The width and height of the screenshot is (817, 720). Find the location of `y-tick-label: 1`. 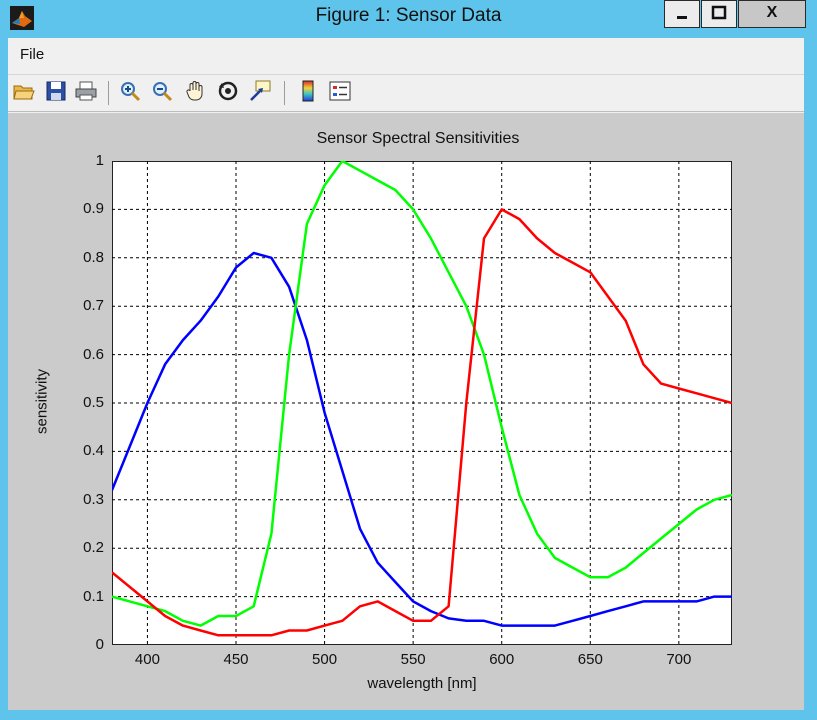

y-tick-label: 1 is located at coordinates (99, 160).